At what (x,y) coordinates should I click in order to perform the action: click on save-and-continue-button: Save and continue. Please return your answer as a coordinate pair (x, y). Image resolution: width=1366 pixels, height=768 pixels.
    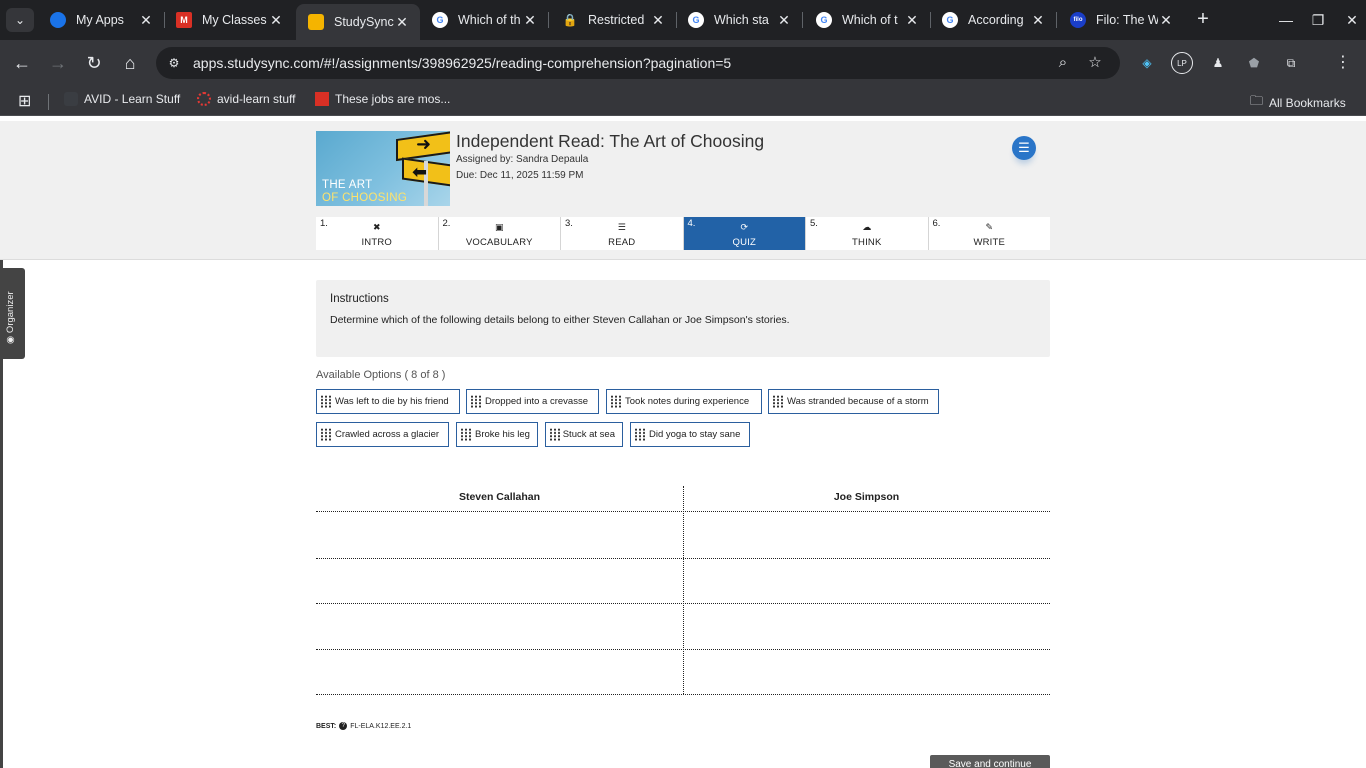
    Looking at the image, I should click on (990, 761).